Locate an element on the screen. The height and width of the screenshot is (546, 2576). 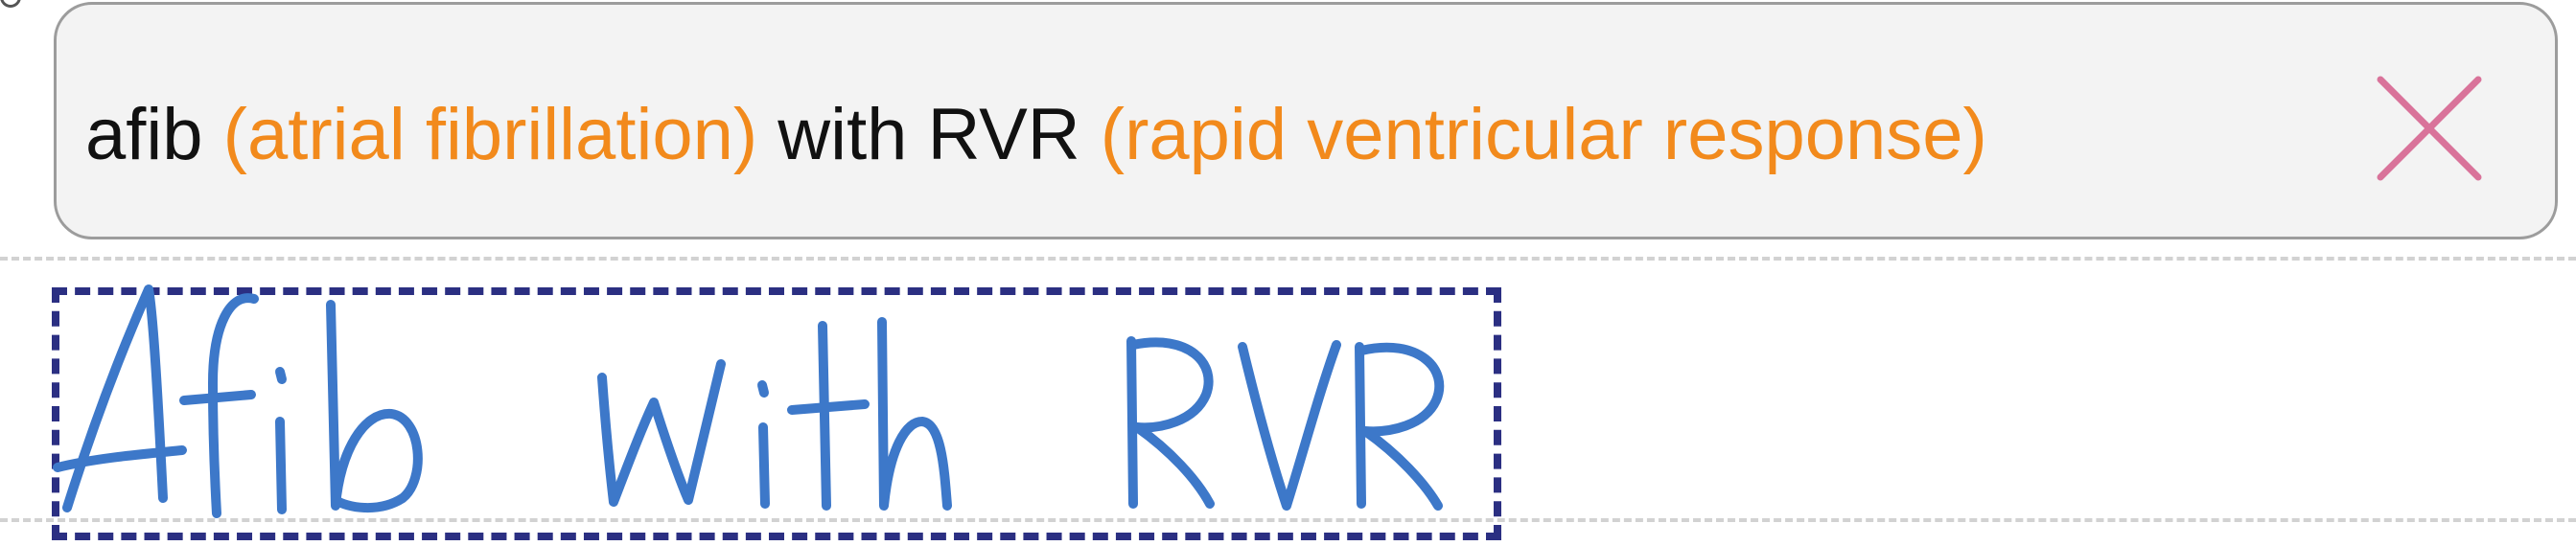
ink-stroke-R1-bowl is located at coordinates (1171, 423).